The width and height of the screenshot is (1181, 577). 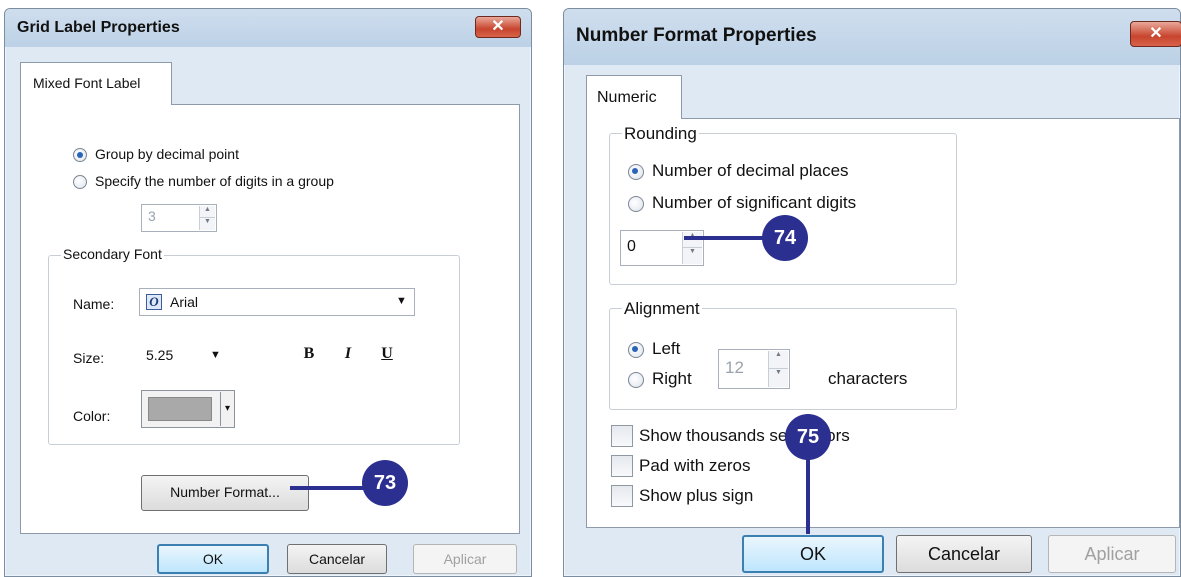 I want to click on characters-label: characters, so click(x=868, y=378).